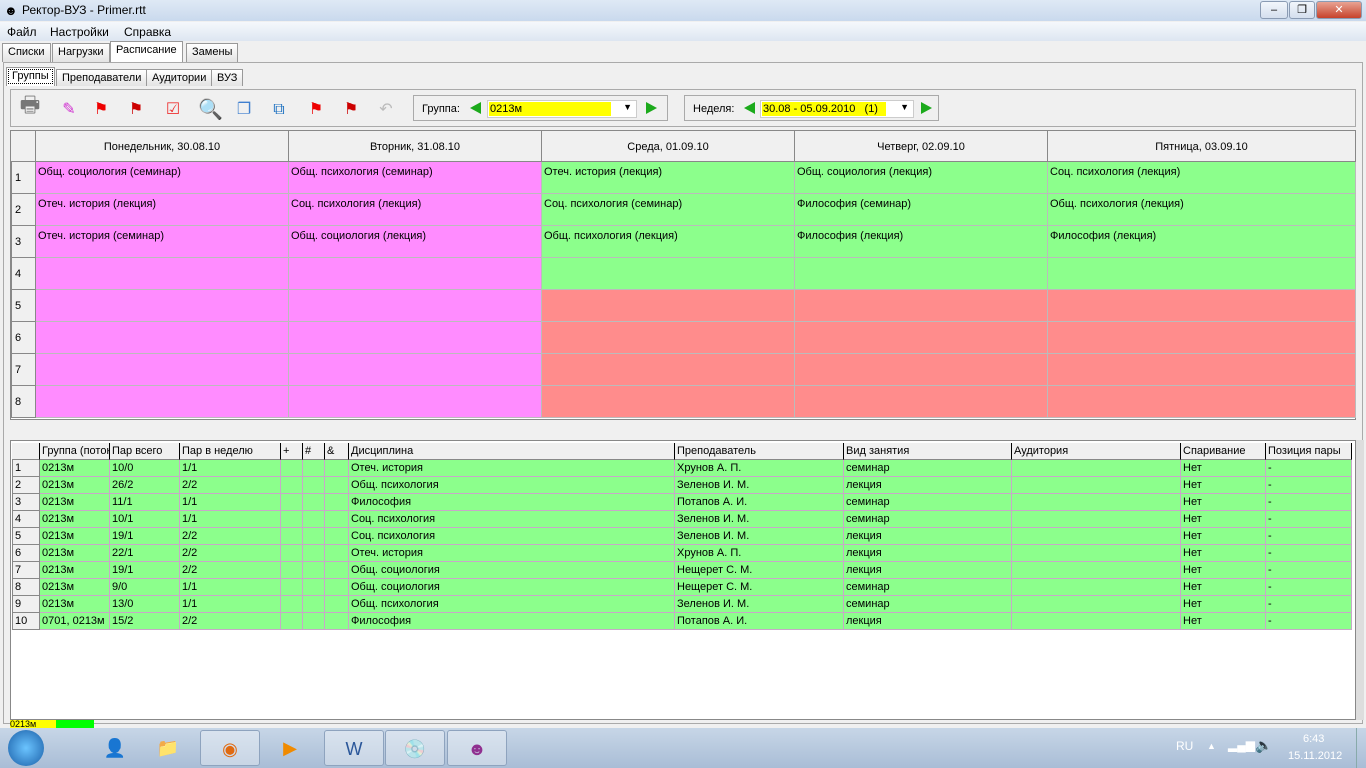  What do you see at coordinates (928, 553) in the screenshot?
I see `table-cell: лекция` at bounding box center [928, 553].